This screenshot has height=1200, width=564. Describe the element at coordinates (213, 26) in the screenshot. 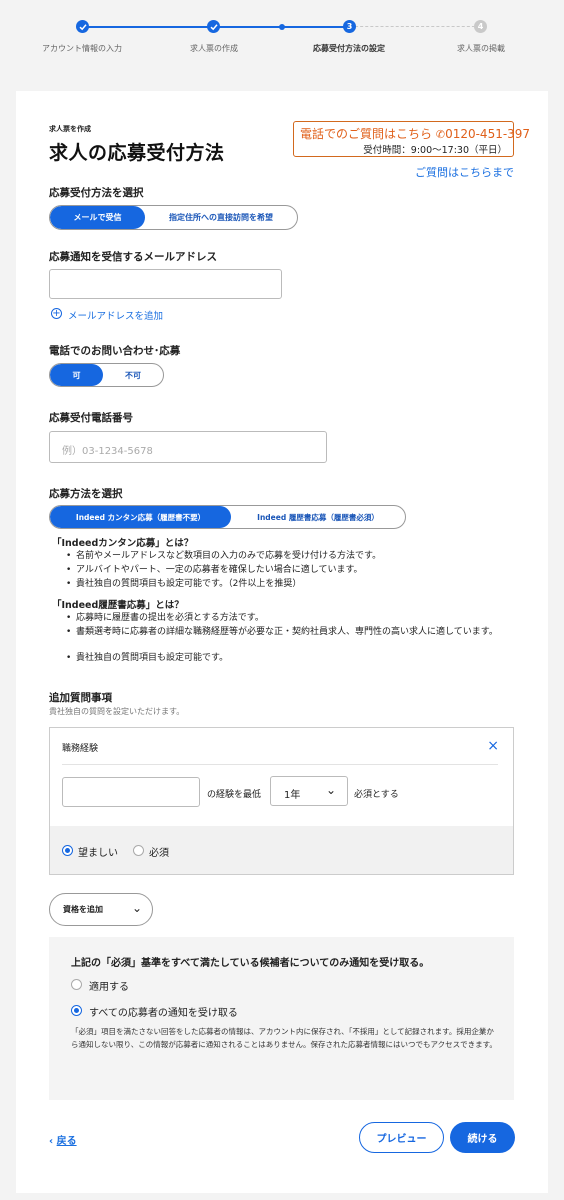

I see `step-2-check-icon` at that location.